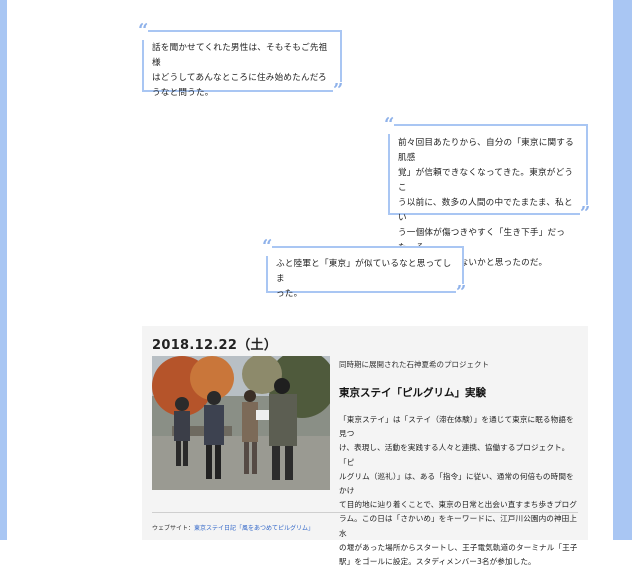  Describe the element at coordinates (458, 526) in the screenshot. I see `description-line: ラム。この日は「さかいめ」をキーワードに、江戸川公園内の神田上水` at that location.